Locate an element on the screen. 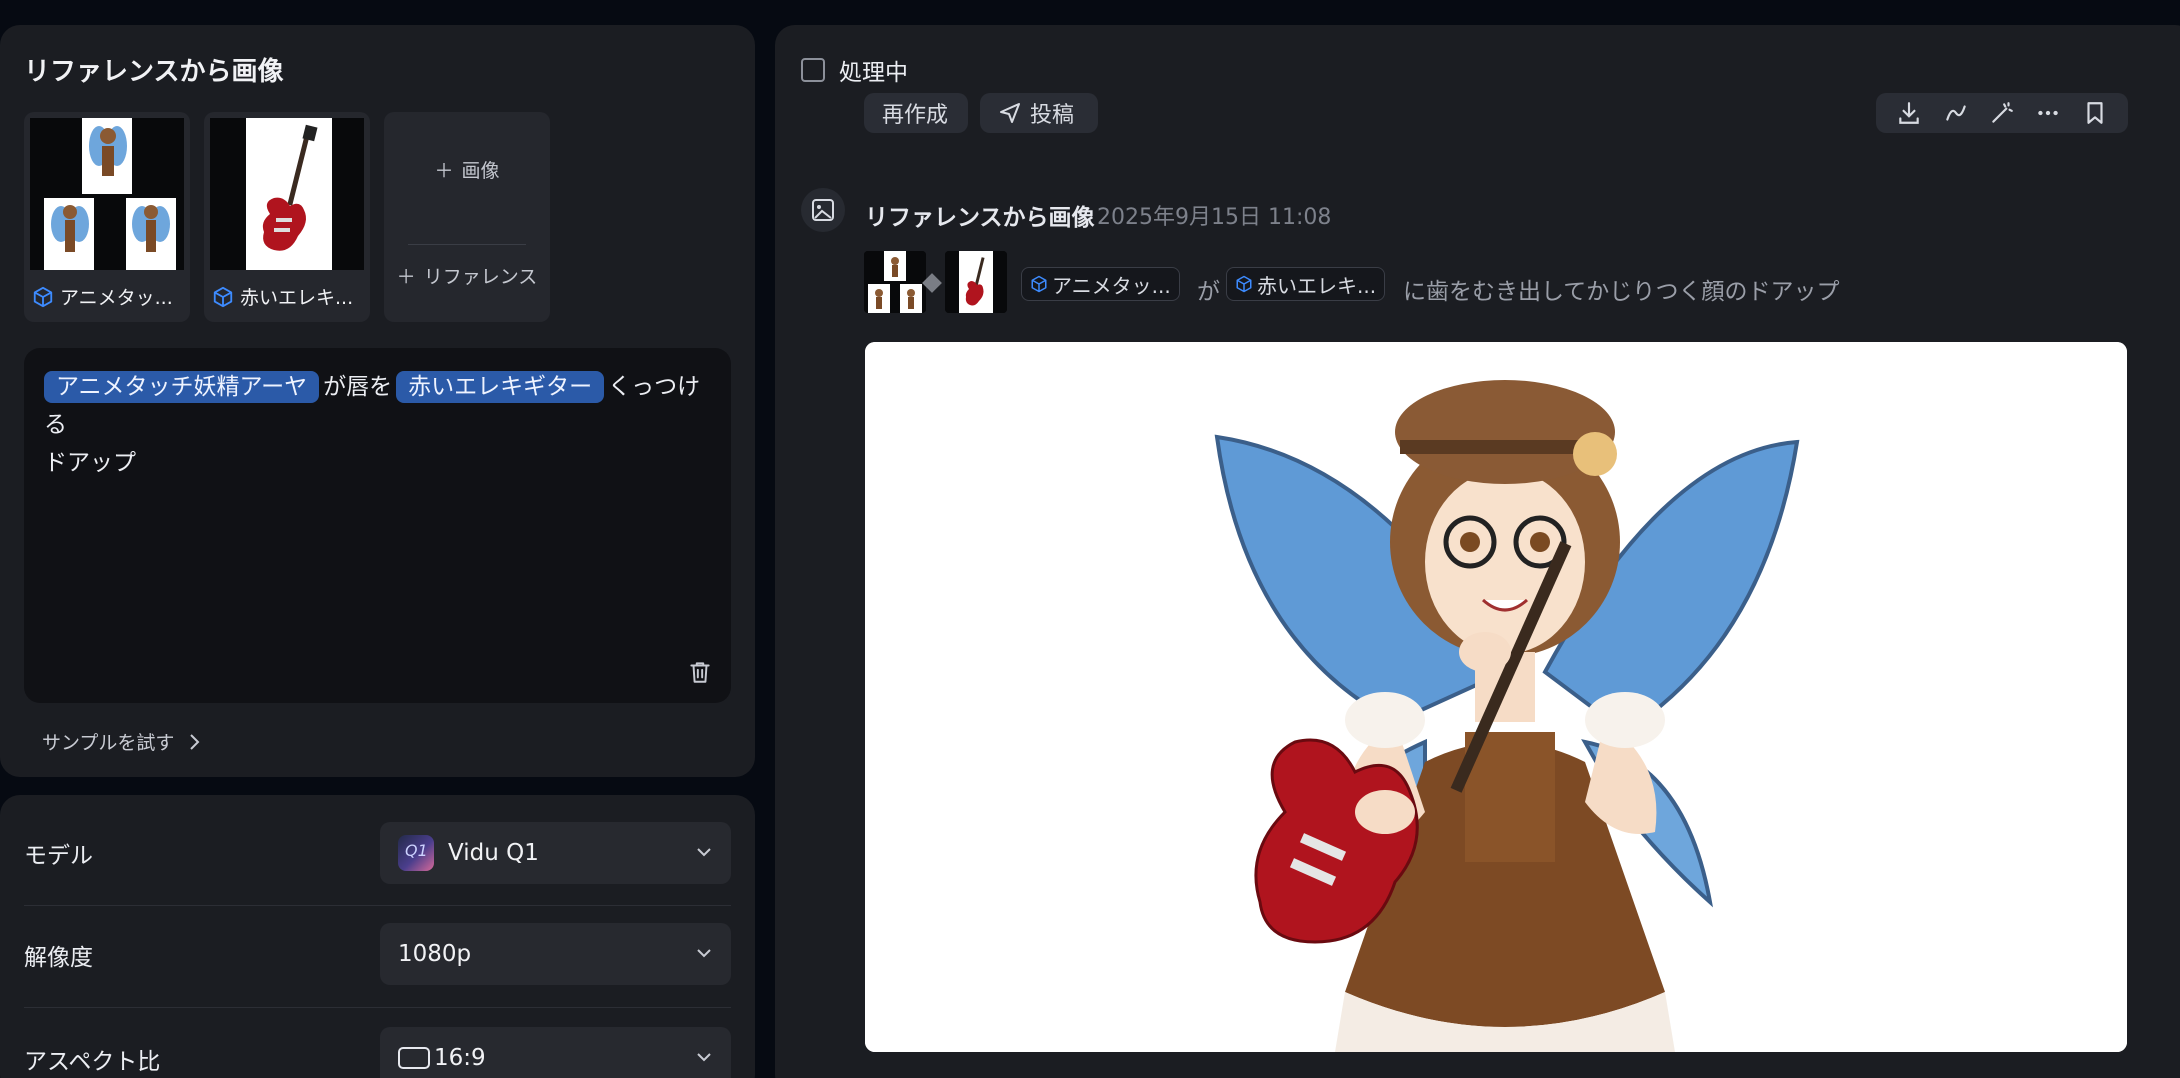 This screenshot has width=2180, height=1078. resolution-select: 1080p is located at coordinates (555, 954).